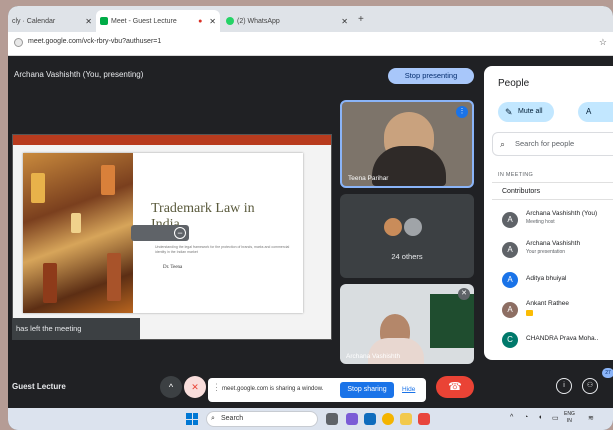  I want to click on presenter-label: Archana Vashishth (You, presenting), so click(79, 74).